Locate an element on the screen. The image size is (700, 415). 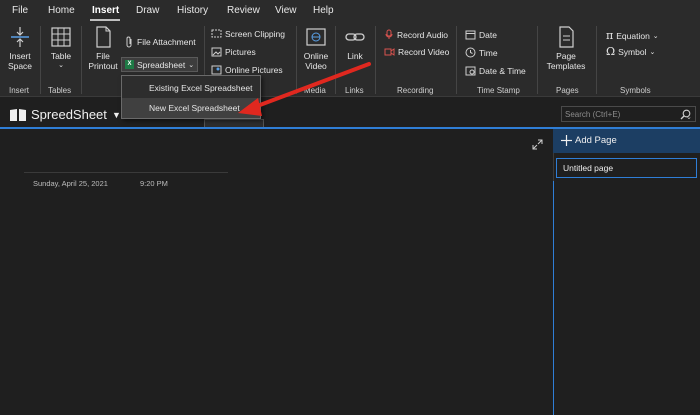
arrow-head is located at coordinates (250, 107).